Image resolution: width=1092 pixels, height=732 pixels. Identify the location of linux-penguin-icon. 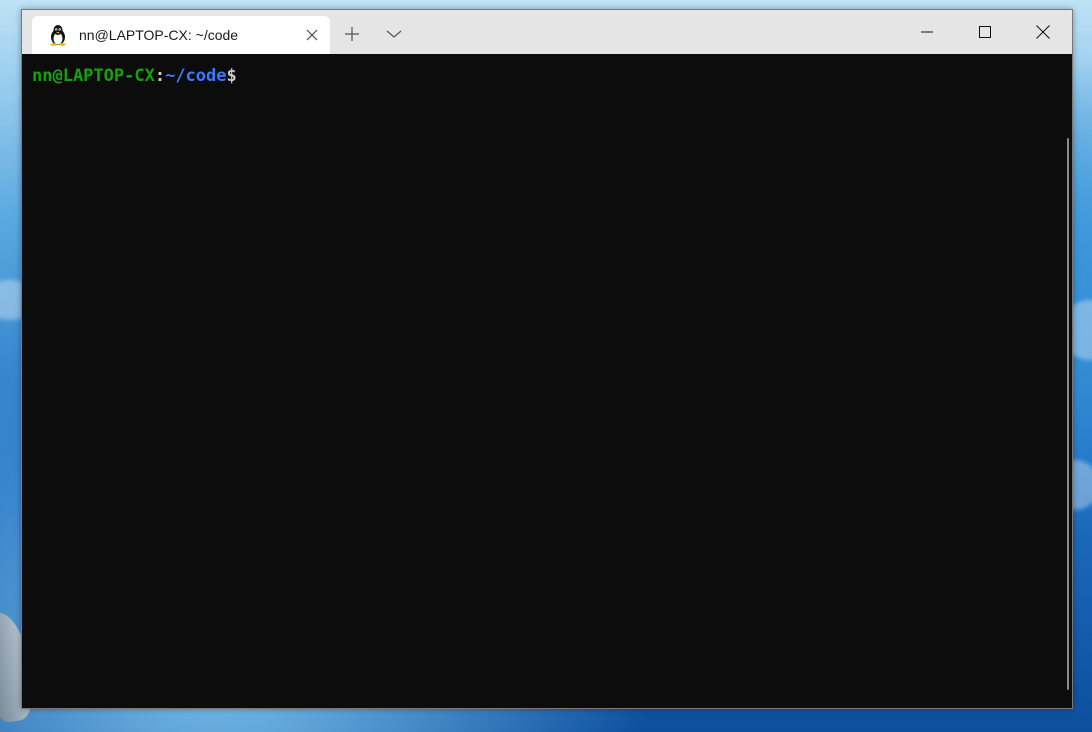
(58, 35).